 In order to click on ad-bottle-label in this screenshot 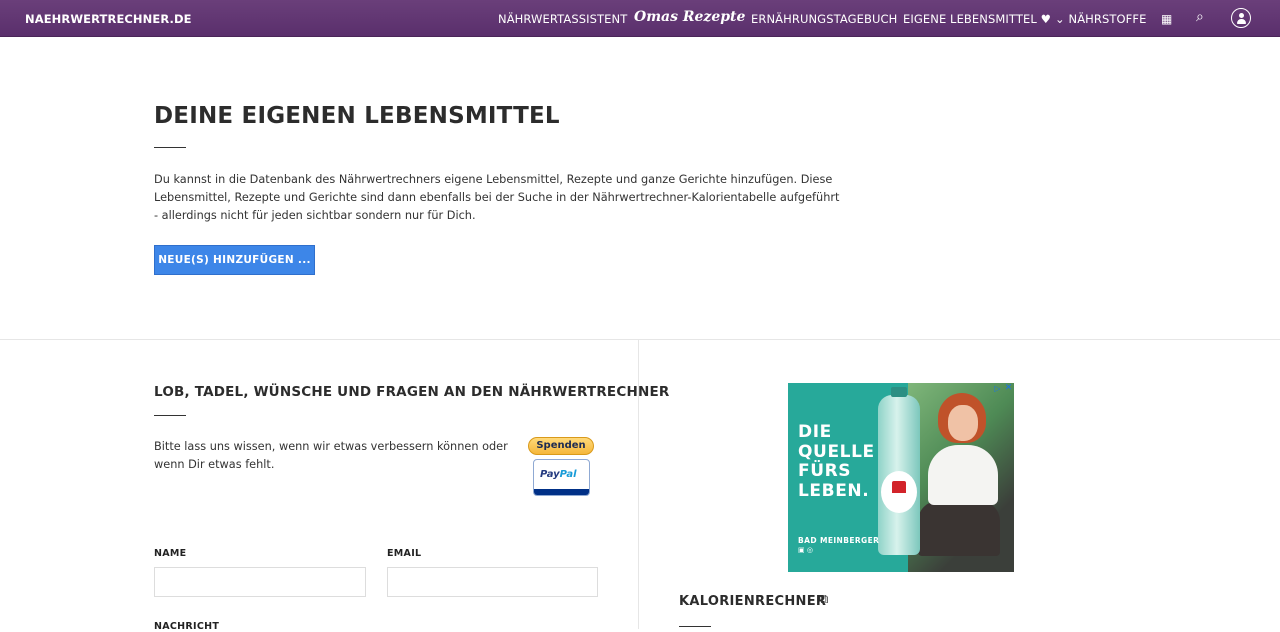, I will do `click(899, 492)`.